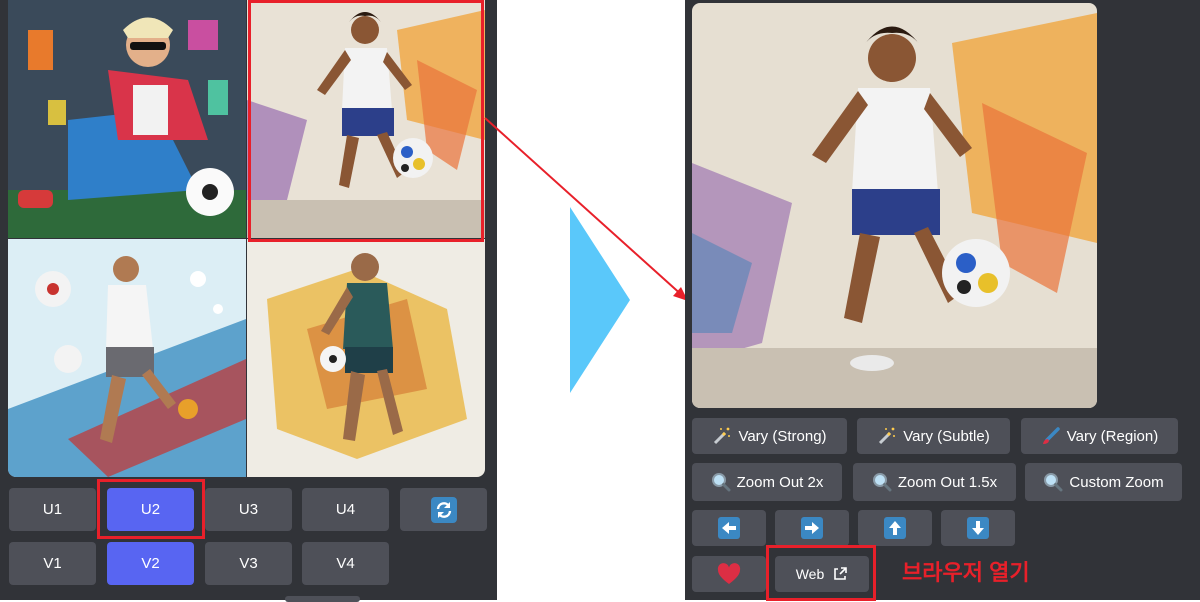  Describe the element at coordinates (151, 509) in the screenshot. I see `highlight-u2-button` at that location.